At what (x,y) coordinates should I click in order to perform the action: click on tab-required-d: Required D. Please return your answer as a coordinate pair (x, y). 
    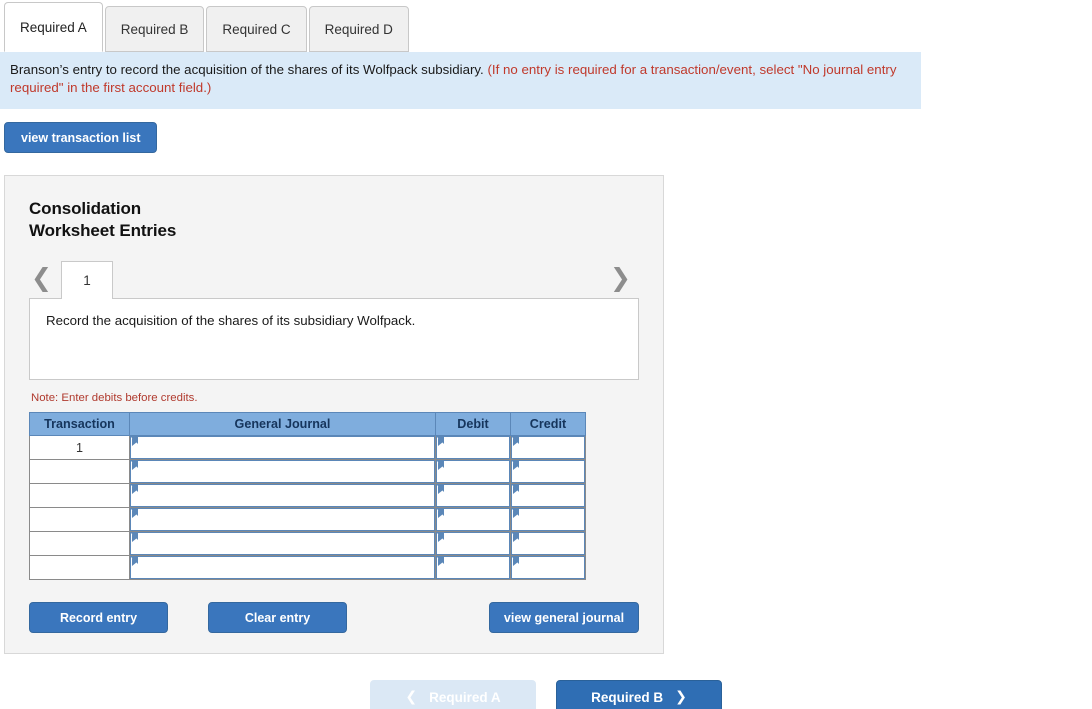
    Looking at the image, I should click on (358, 29).